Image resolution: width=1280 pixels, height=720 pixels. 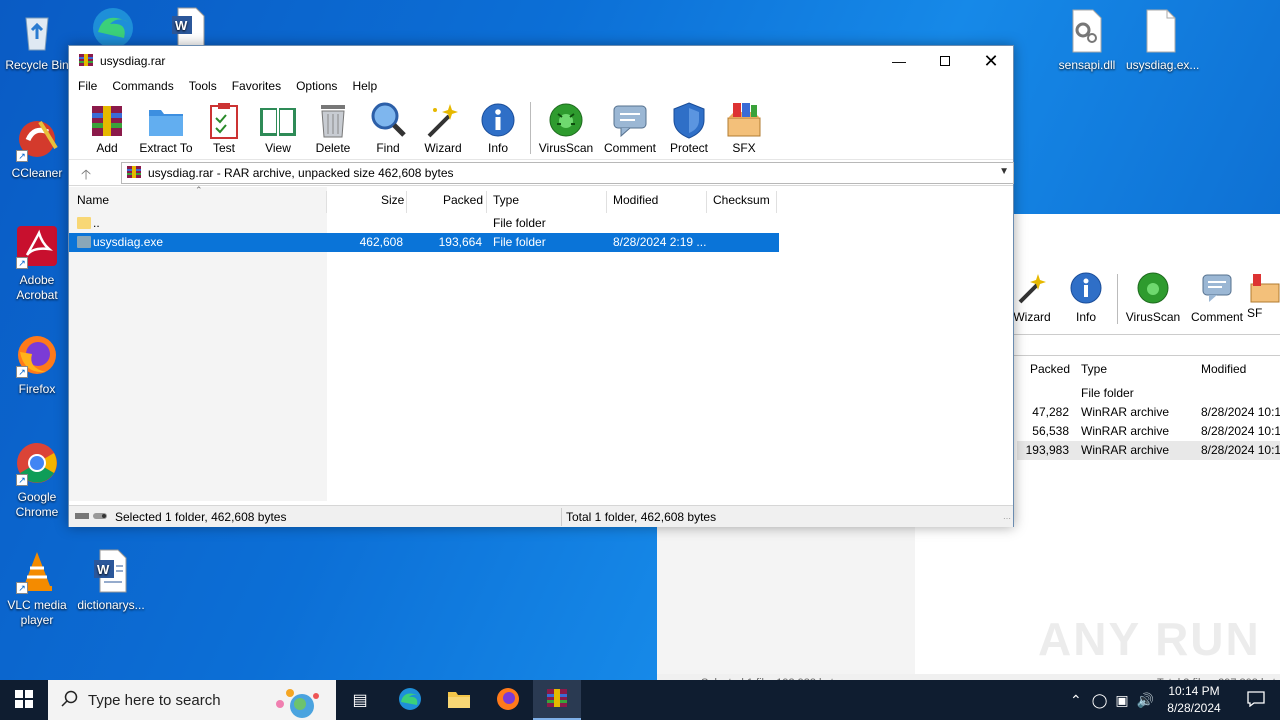 I want to click on notification-button, so click(x=1256, y=700).